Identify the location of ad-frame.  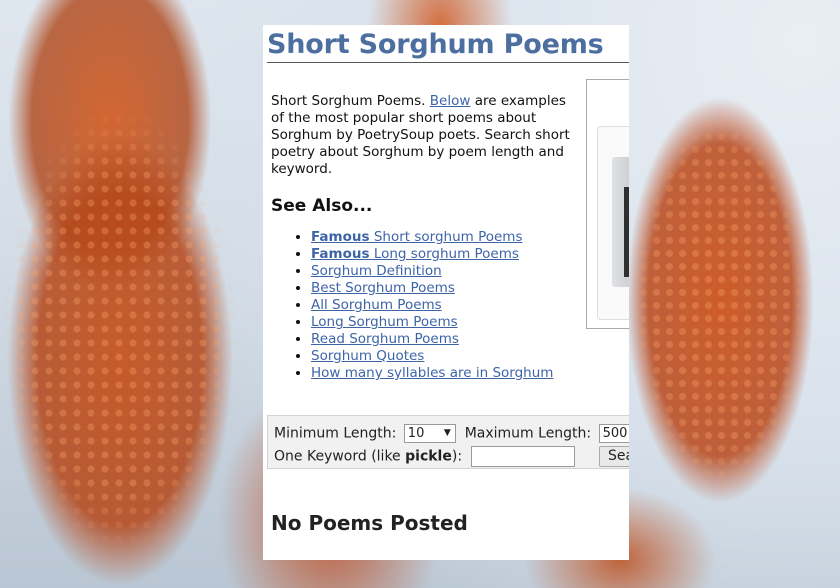
(607, 204).